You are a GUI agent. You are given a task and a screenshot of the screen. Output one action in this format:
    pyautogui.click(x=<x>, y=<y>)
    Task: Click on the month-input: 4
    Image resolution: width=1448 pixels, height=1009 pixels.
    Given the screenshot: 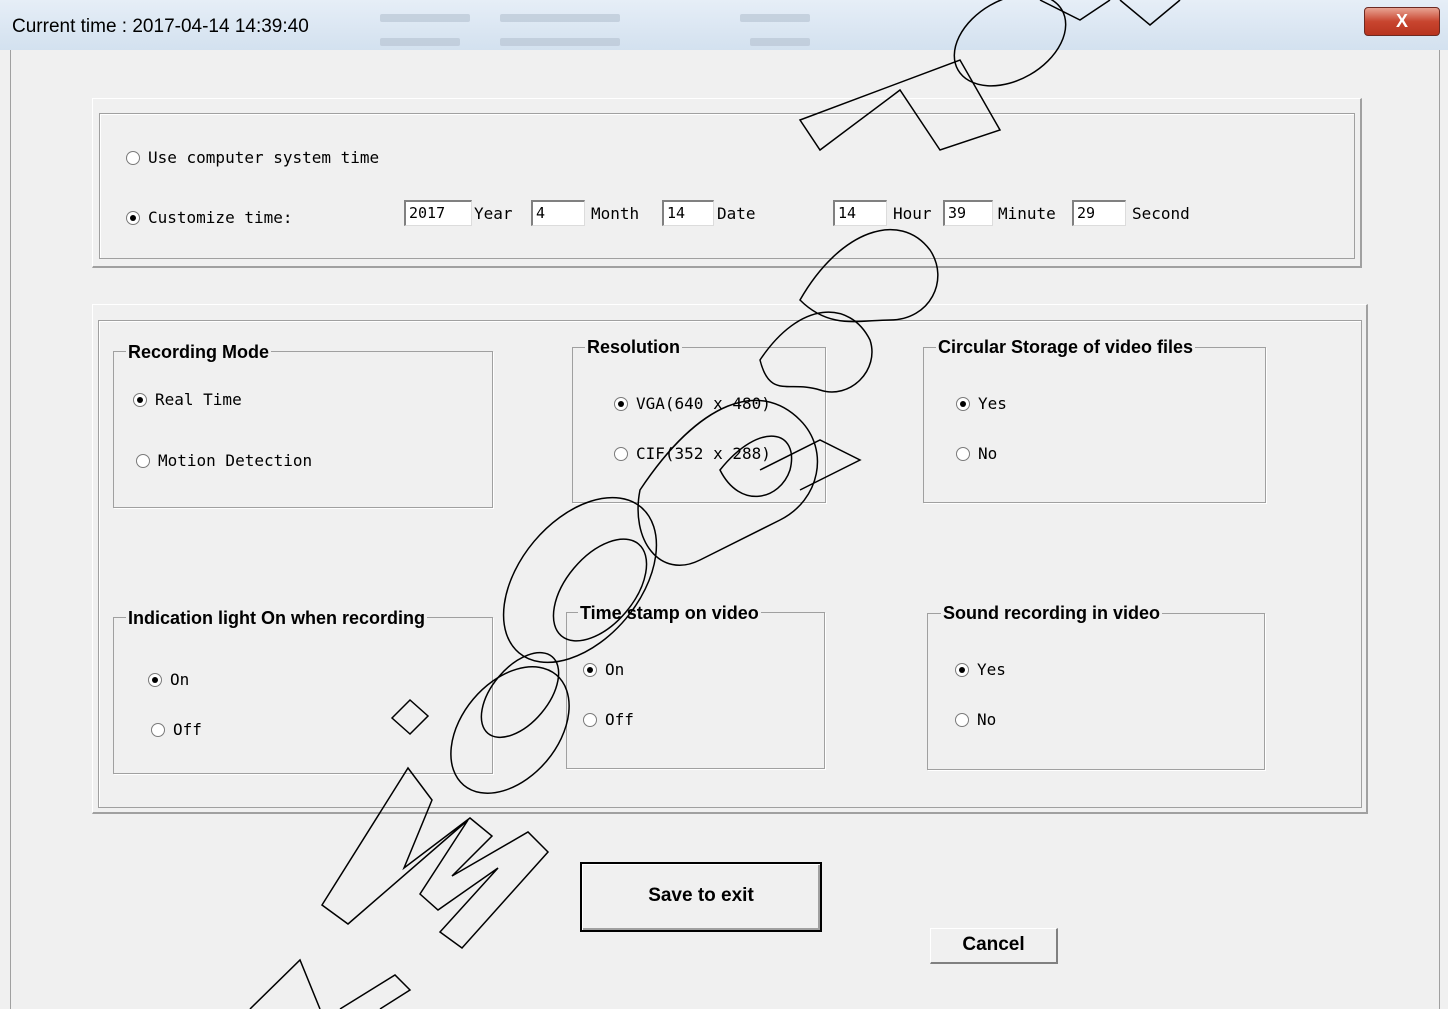 What is the action you would take?
    pyautogui.click(x=558, y=213)
    